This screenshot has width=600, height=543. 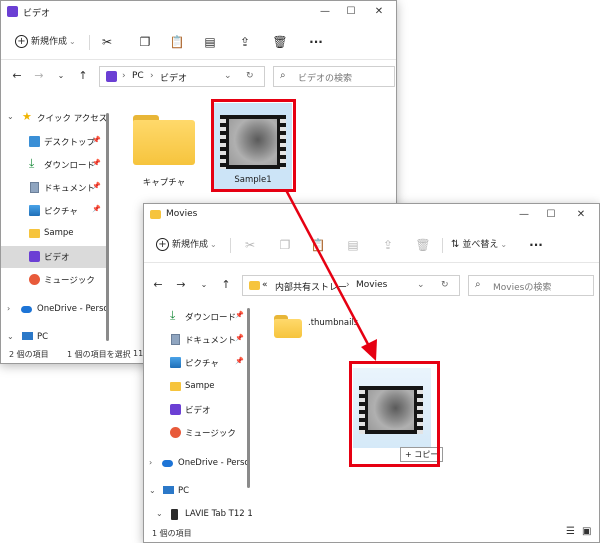 What do you see at coordinates (333, 323) in the screenshot?
I see `folder-thumbnails-label: .thumbnails` at bounding box center [333, 323].